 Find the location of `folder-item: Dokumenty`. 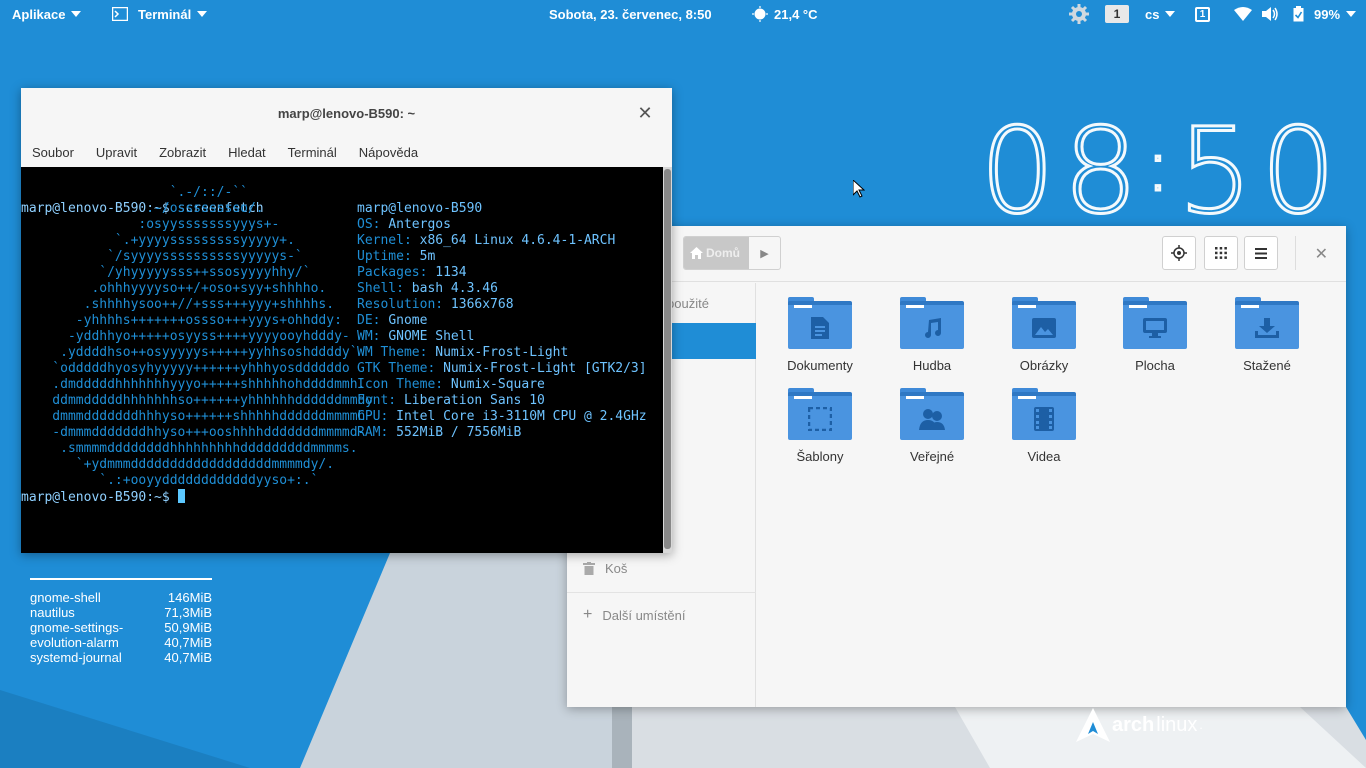

folder-item: Dokumenty is located at coordinates (820, 342).